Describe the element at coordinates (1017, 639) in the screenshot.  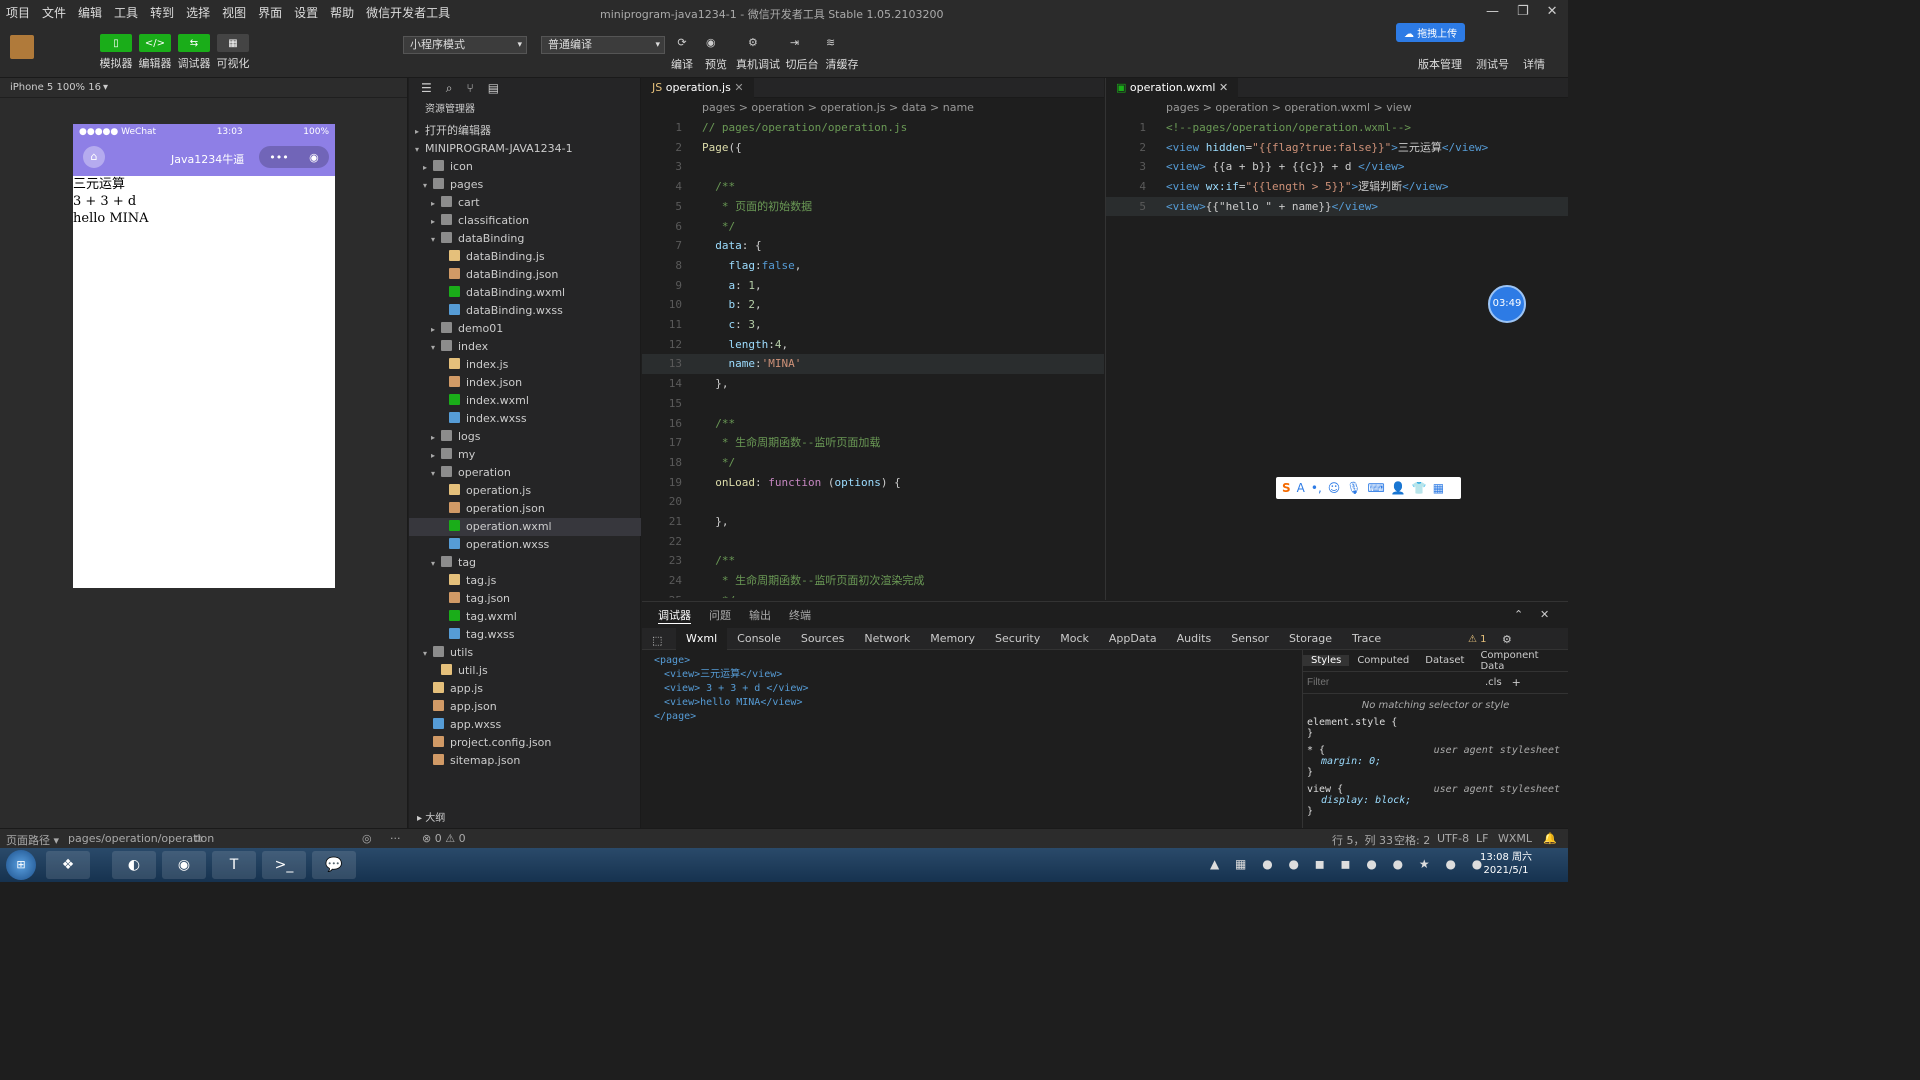
I see `devtools-tab: Security` at that location.